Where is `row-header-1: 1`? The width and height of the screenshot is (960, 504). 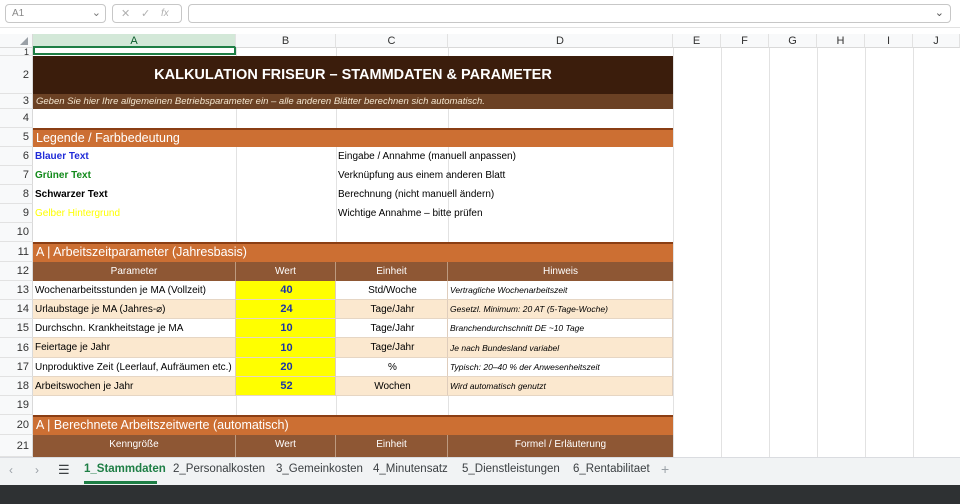
row-header-1: 1 is located at coordinates (16, 52).